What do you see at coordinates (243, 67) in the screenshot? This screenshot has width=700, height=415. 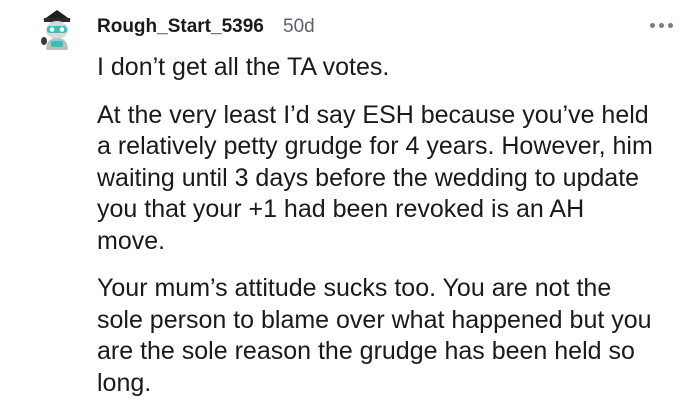 I see `comment-paragraph: I don’t get all the TA votes.` at bounding box center [243, 67].